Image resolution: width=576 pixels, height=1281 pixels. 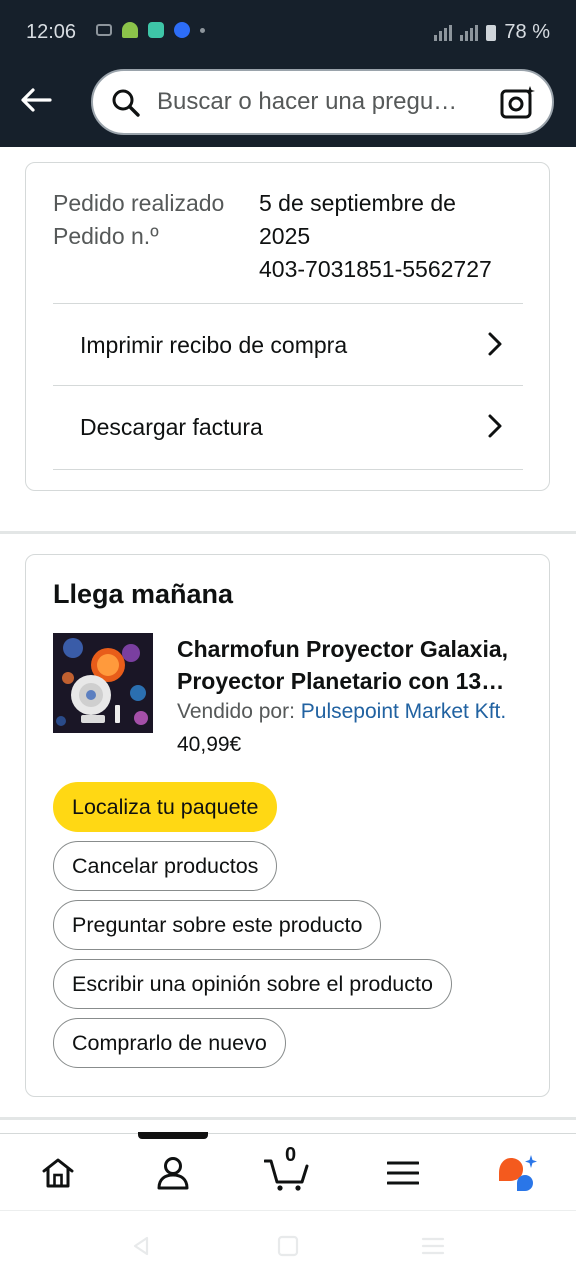 I want to click on system-home-icon, so click(x=288, y=1246).